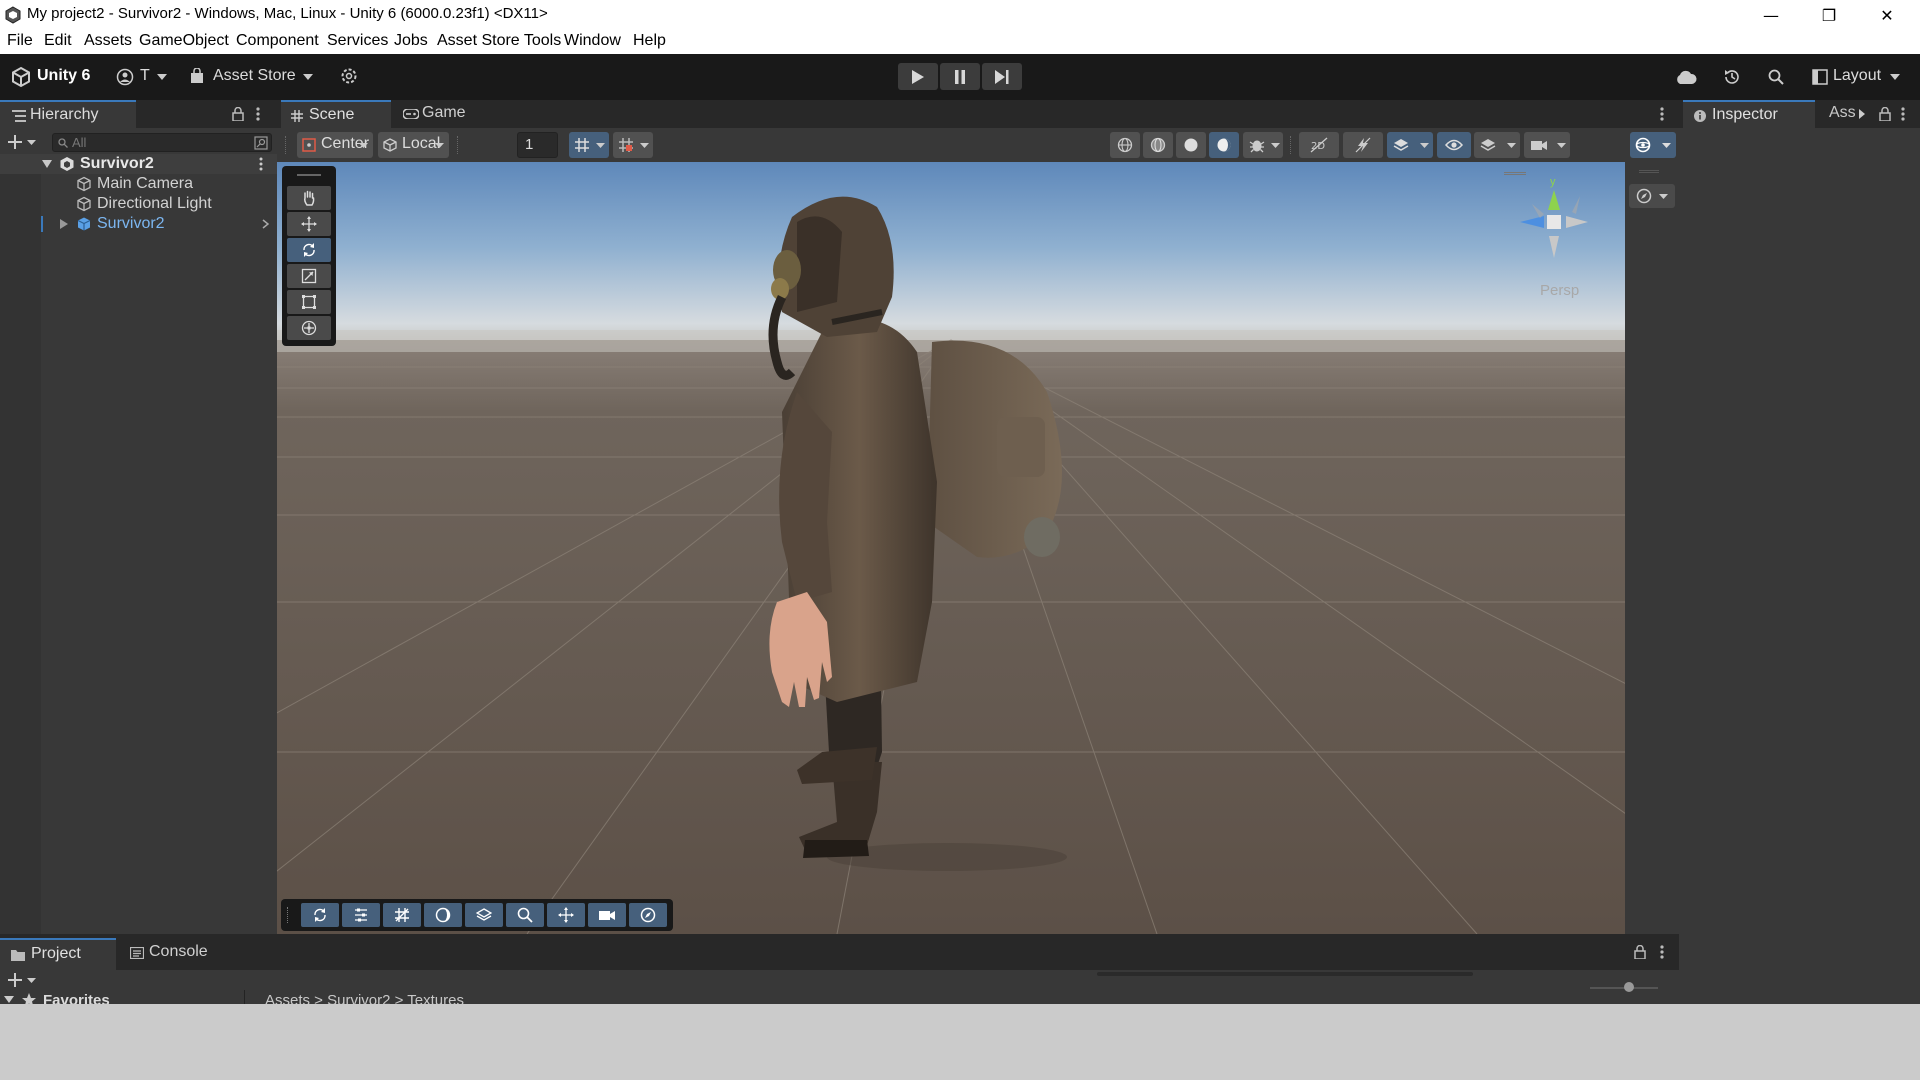 The image size is (1920, 1080). Describe the element at coordinates (364, 998) in the screenshot. I see `breadcrumb: Assets > Survivor2 > Textures` at that location.